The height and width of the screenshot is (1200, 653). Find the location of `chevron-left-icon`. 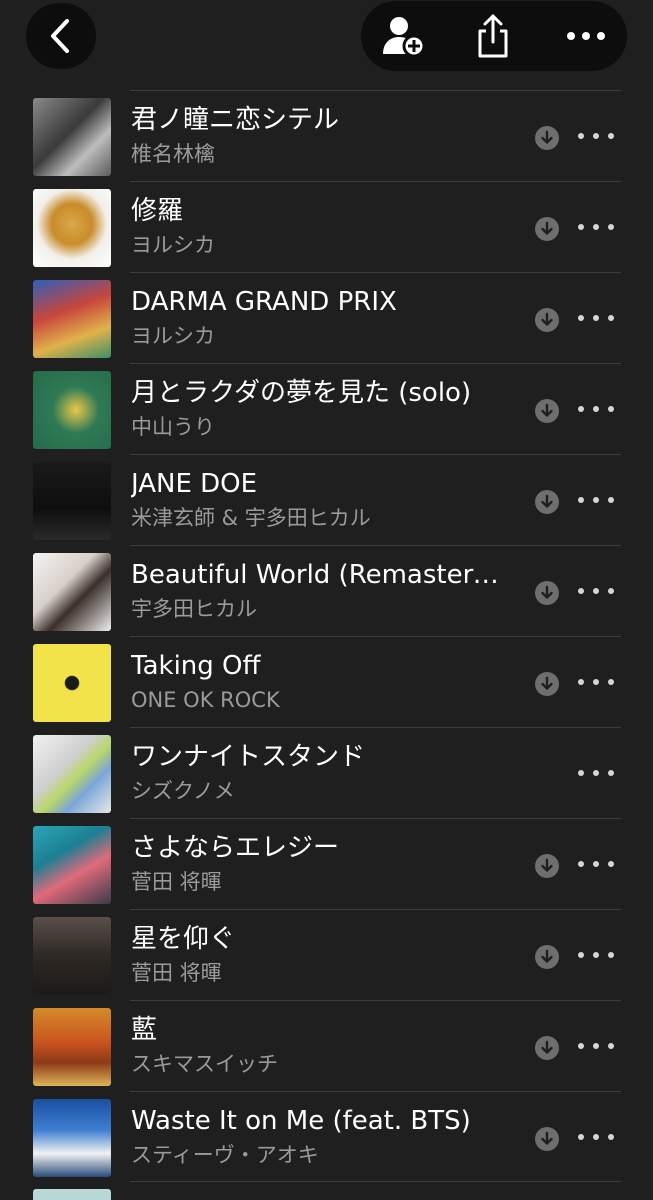

chevron-left-icon is located at coordinates (60, 36).